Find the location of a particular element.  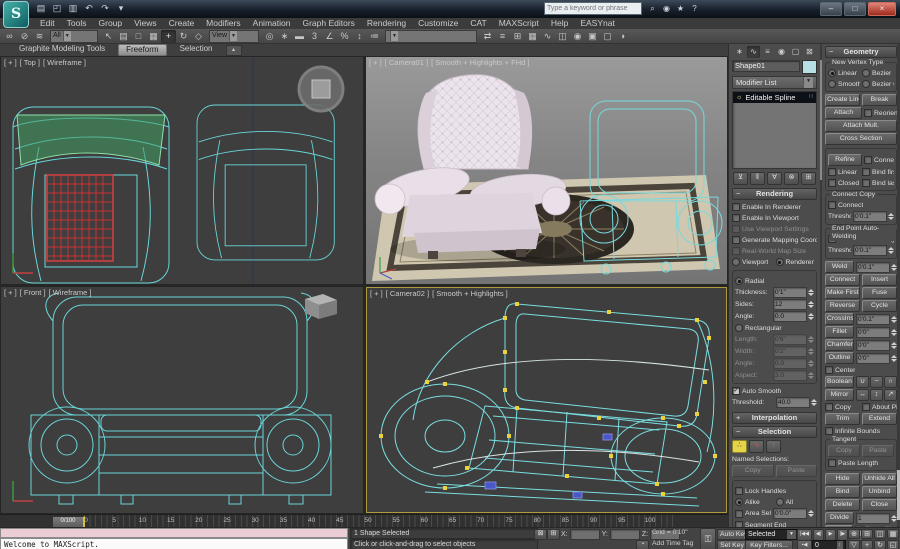

viewport-name: [ Front ] is located at coordinates (33, 292).